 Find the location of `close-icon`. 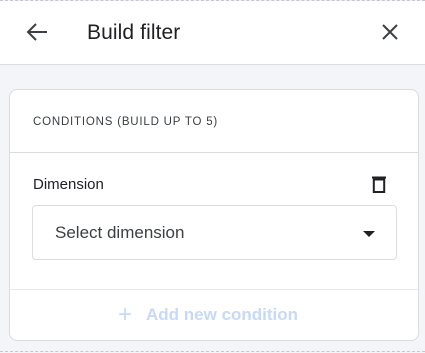

close-icon is located at coordinates (390, 34).